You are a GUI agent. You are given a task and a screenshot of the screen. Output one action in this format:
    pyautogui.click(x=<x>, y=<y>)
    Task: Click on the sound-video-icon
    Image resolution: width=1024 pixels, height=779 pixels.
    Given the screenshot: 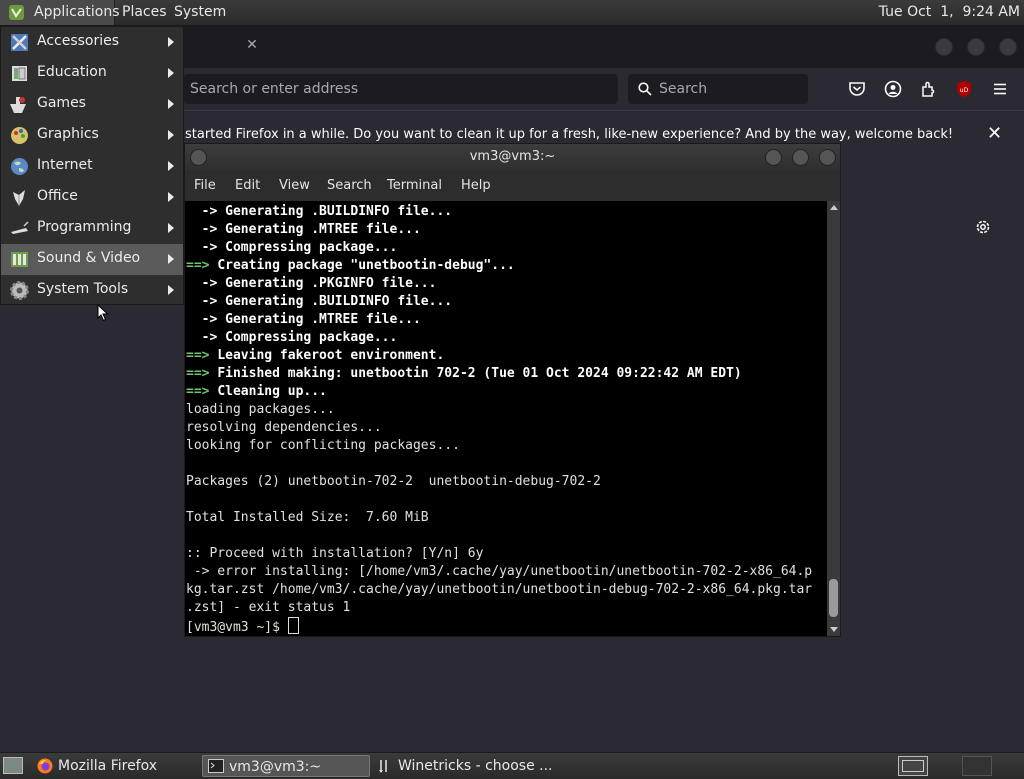 What is the action you would take?
    pyautogui.click(x=19, y=259)
    